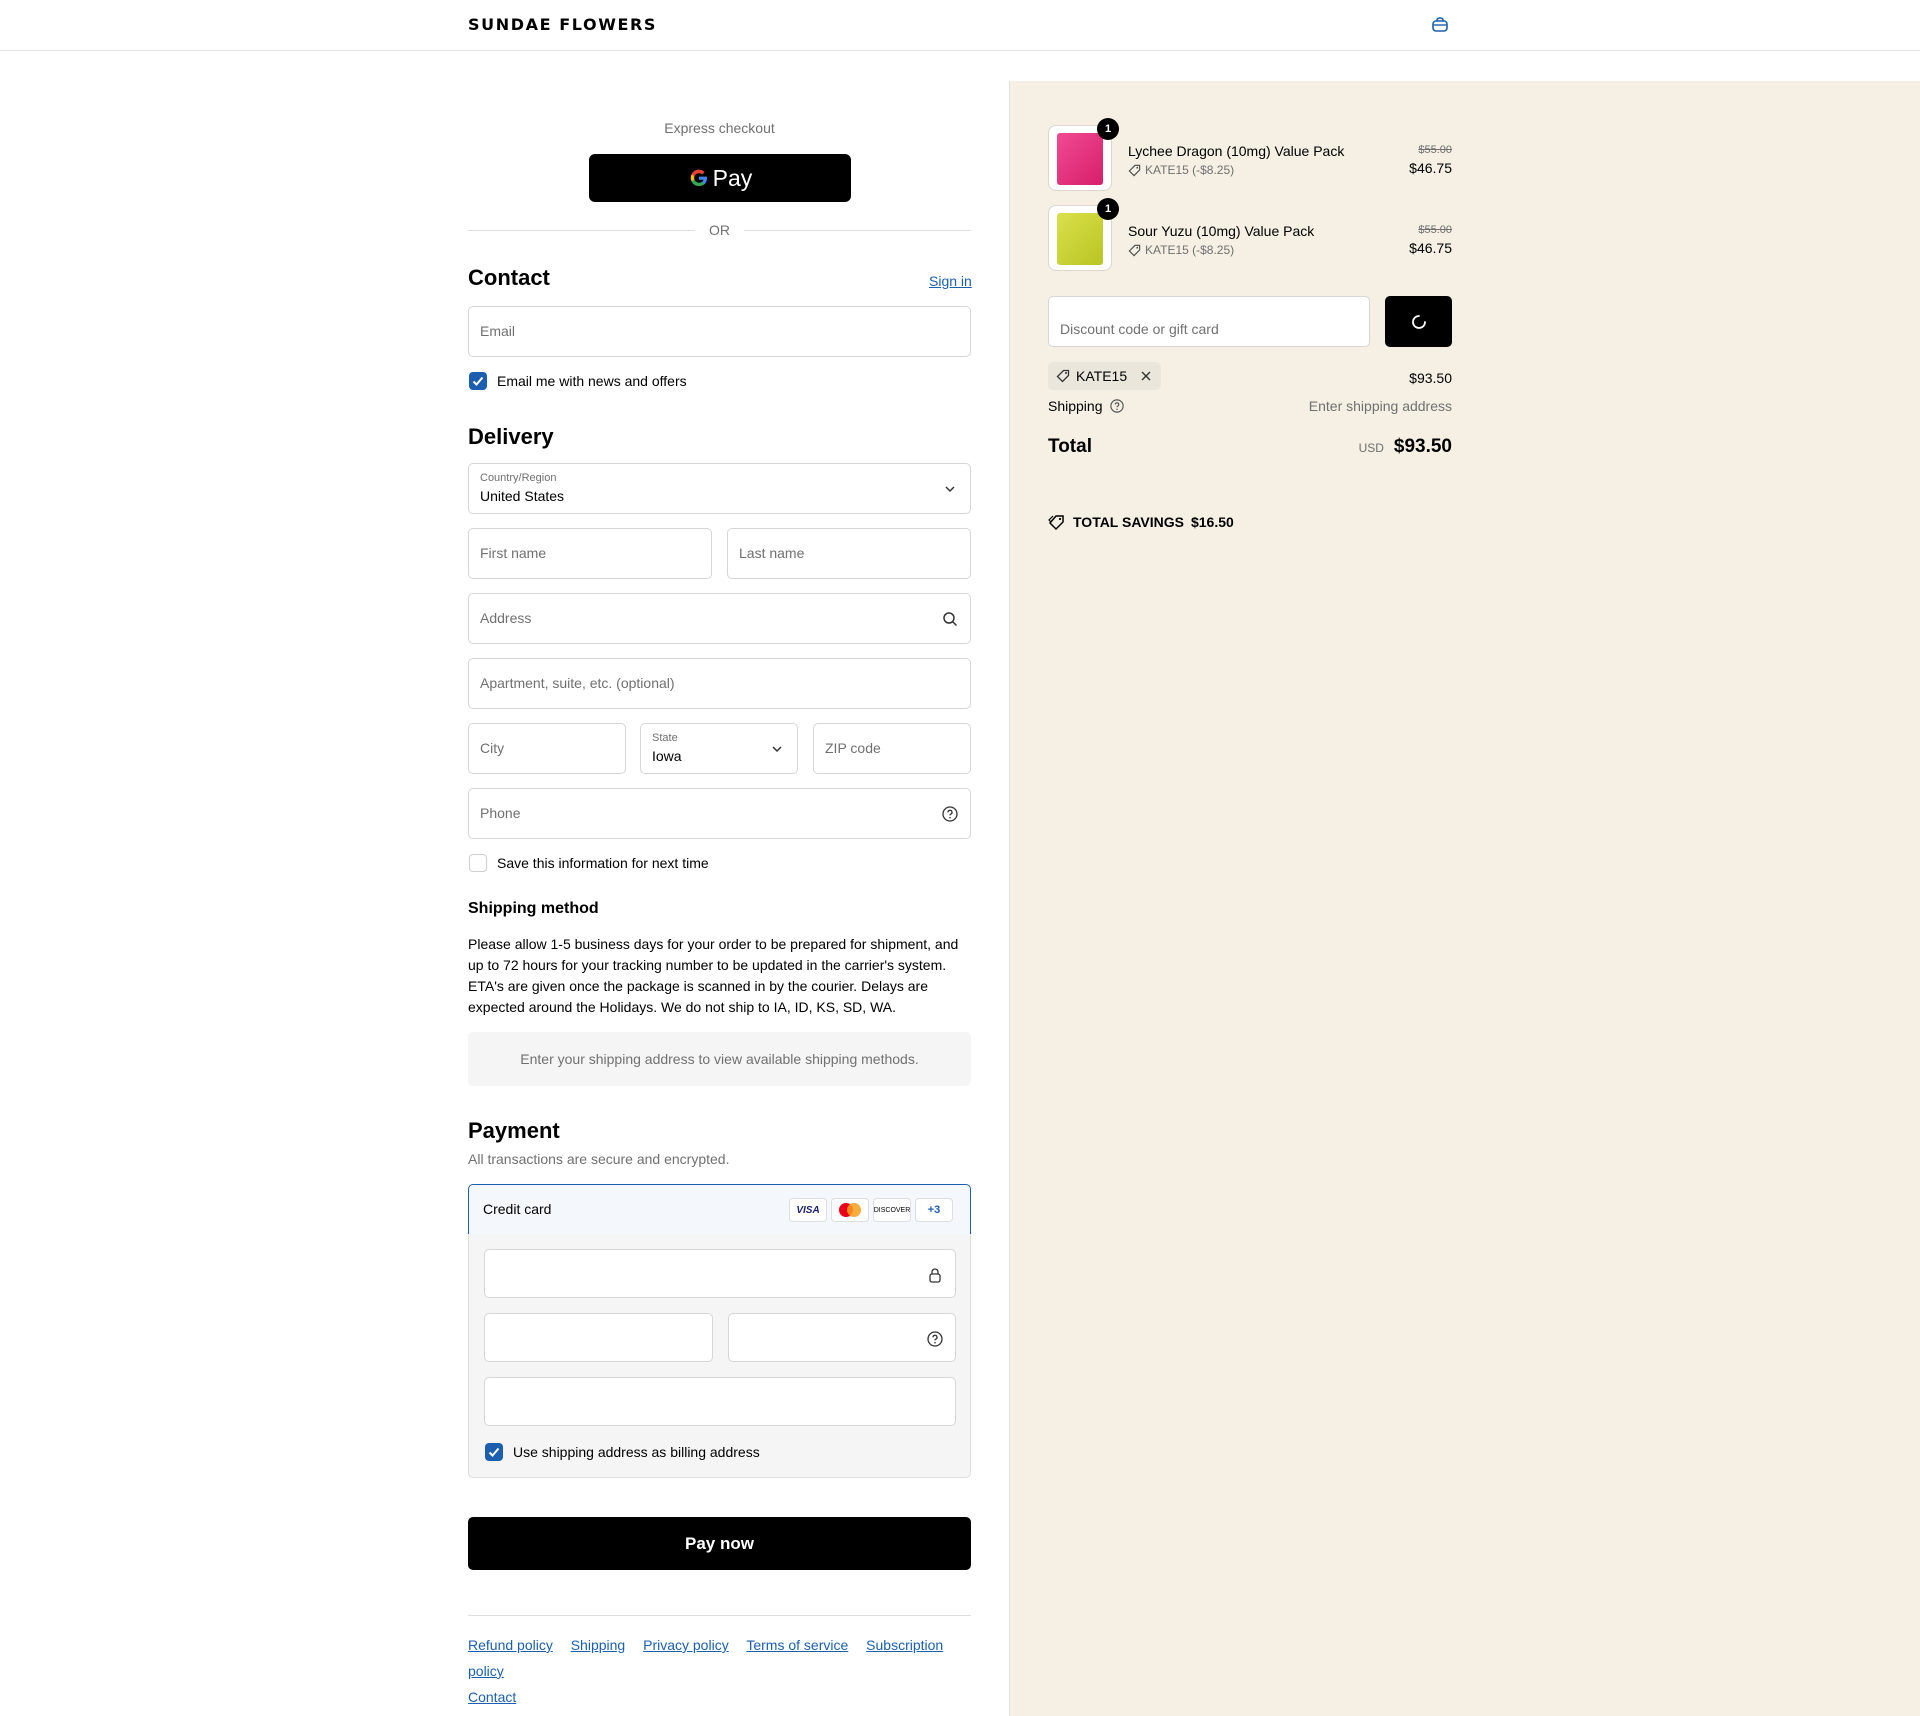 This screenshot has width=1920, height=1716. Describe the element at coordinates (719, 331) in the screenshot. I see `email-field: Email` at that location.